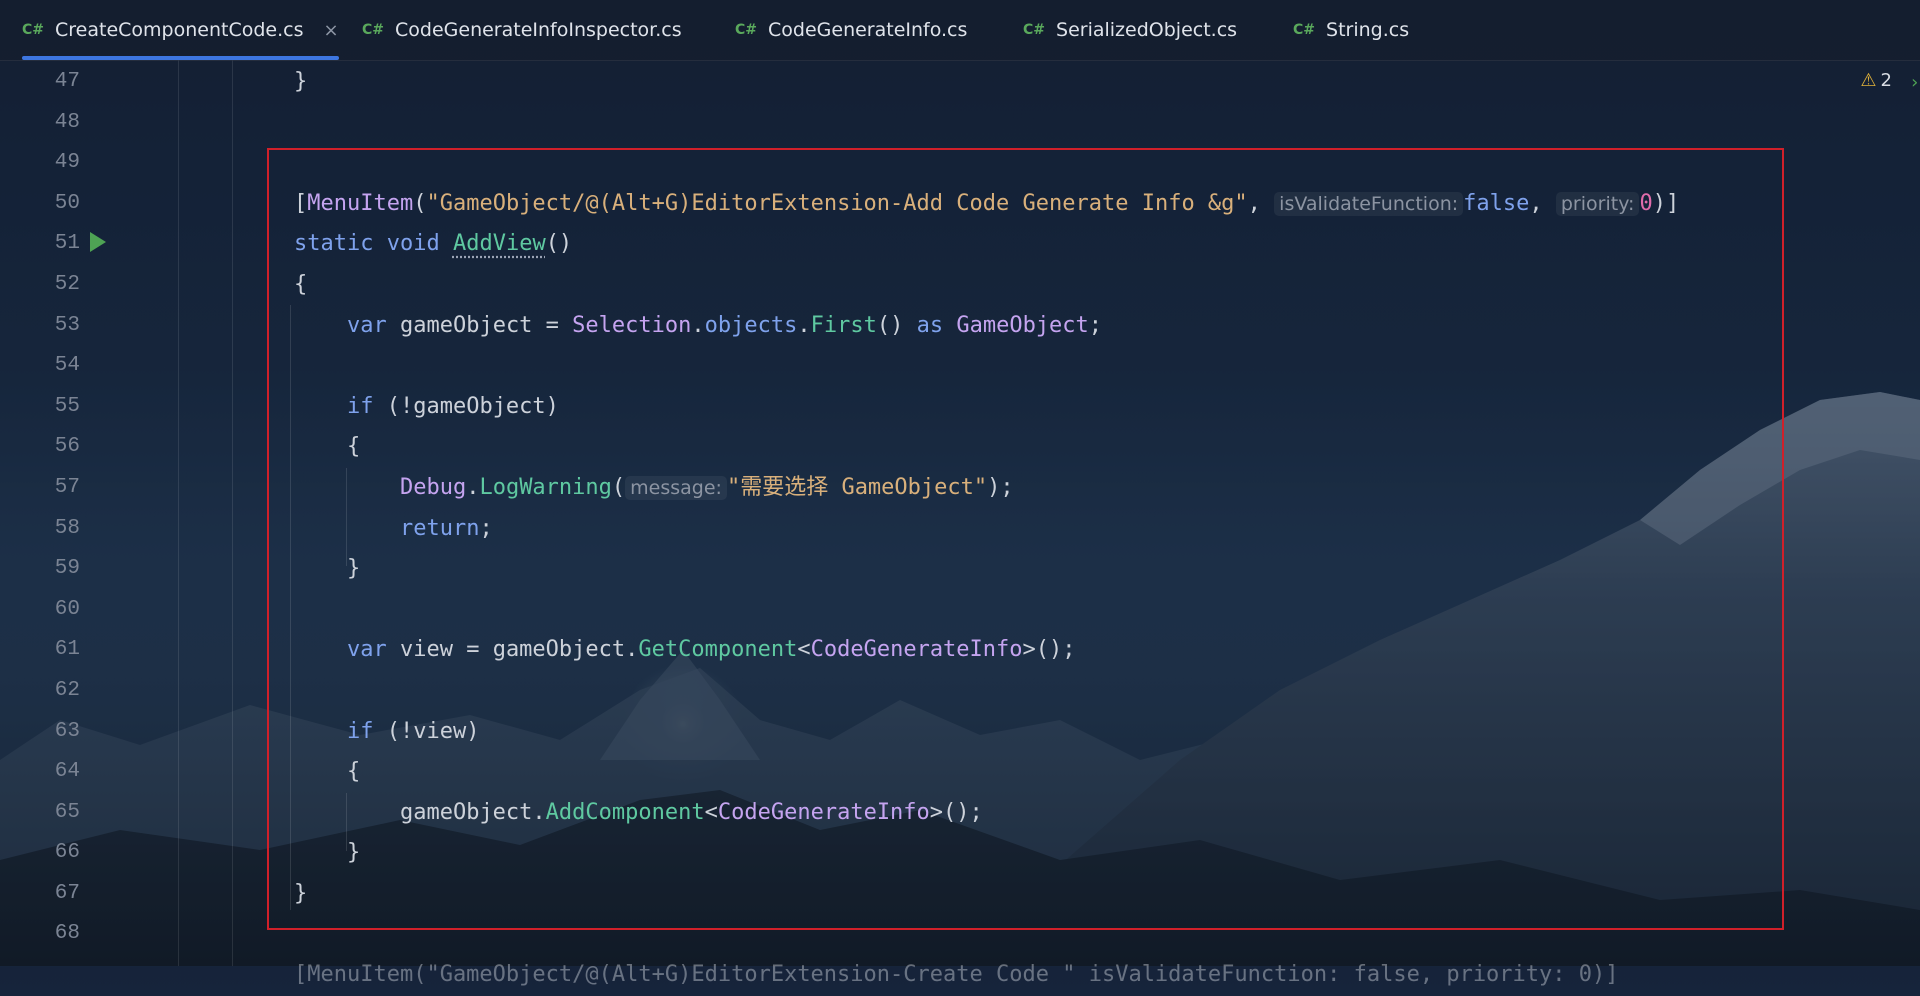  What do you see at coordinates (67, 366) in the screenshot?
I see `line-number: 54` at bounding box center [67, 366].